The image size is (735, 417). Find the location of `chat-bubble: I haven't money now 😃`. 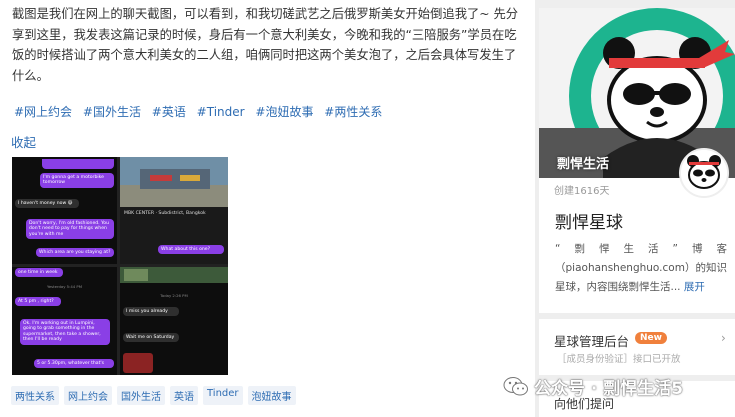

chat-bubble: I haven't money now 😃 is located at coordinates (47, 204).